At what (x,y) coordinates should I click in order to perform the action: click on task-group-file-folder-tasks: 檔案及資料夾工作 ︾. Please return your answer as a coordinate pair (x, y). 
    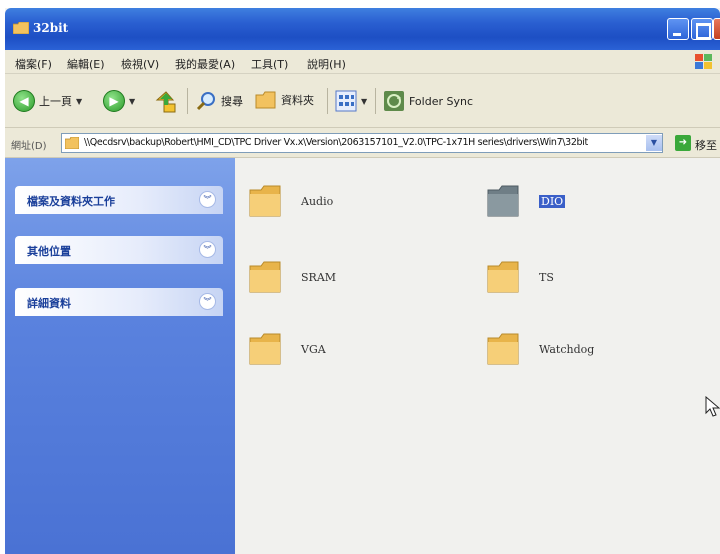
    Looking at the image, I should click on (119, 200).